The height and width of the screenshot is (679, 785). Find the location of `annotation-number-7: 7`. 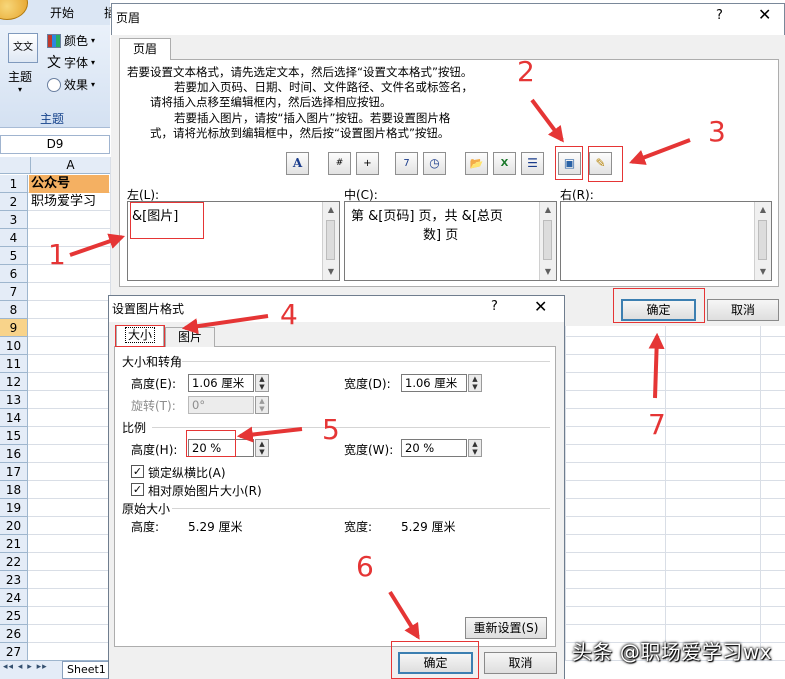

annotation-number-7: 7 is located at coordinates (657, 424).